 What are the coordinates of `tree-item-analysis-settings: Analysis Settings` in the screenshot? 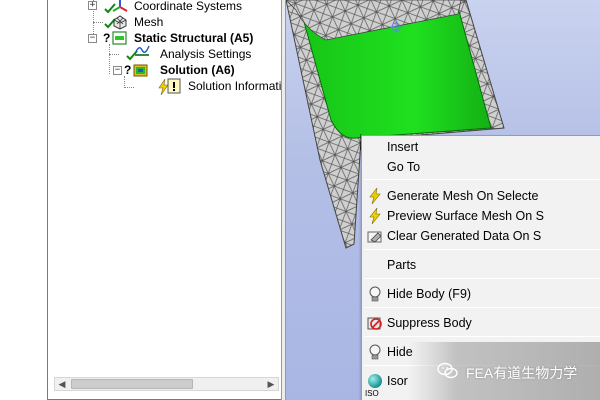 It's located at (164, 53).